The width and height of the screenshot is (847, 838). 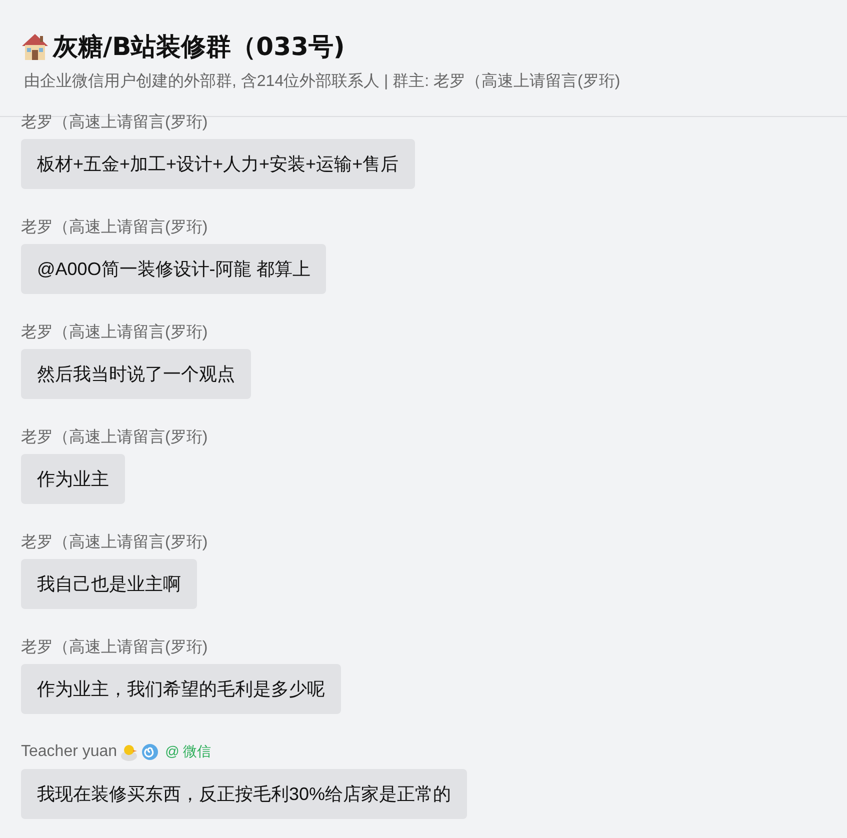 I want to click on message-bubble: 然后我当时说了一个观点, so click(x=136, y=374).